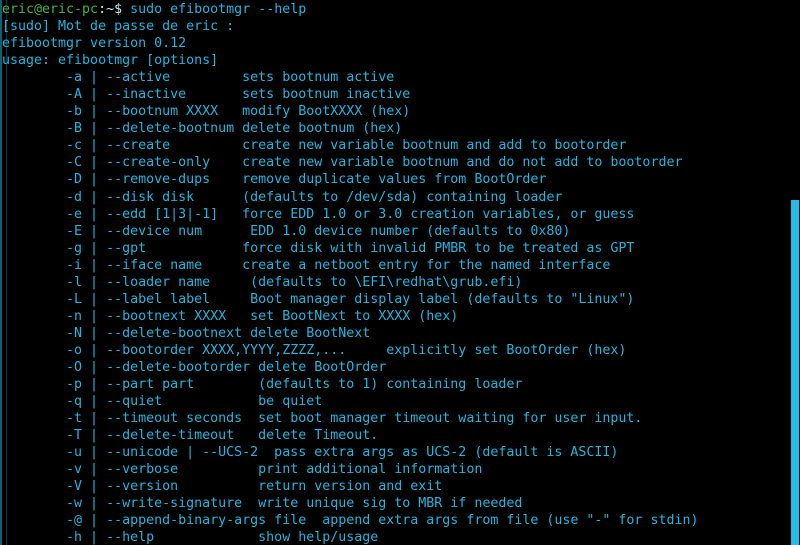 The image size is (800, 545). I want to click on terminal-output-line: -V | --version return version and exit, so click(222, 487).